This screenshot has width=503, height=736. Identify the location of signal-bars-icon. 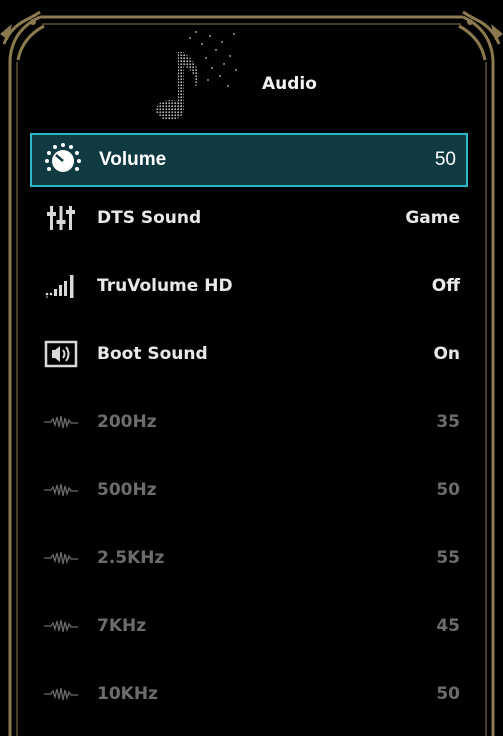
(61, 286).